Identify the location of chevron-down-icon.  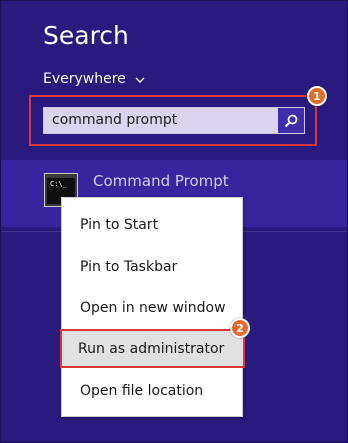
(140, 80).